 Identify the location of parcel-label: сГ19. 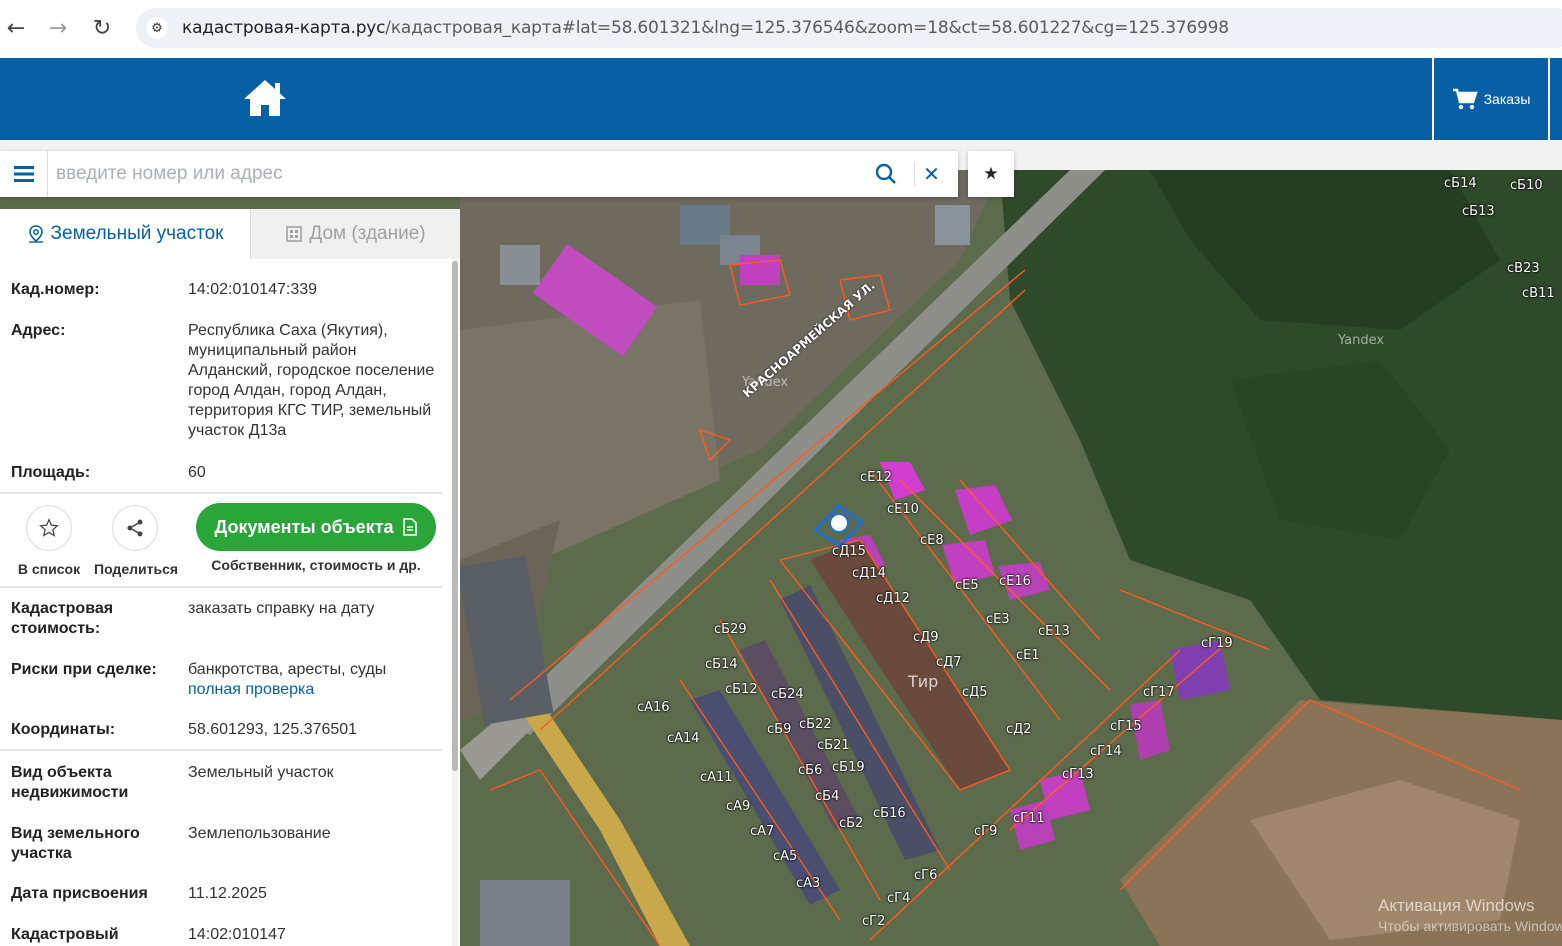
(1217, 643).